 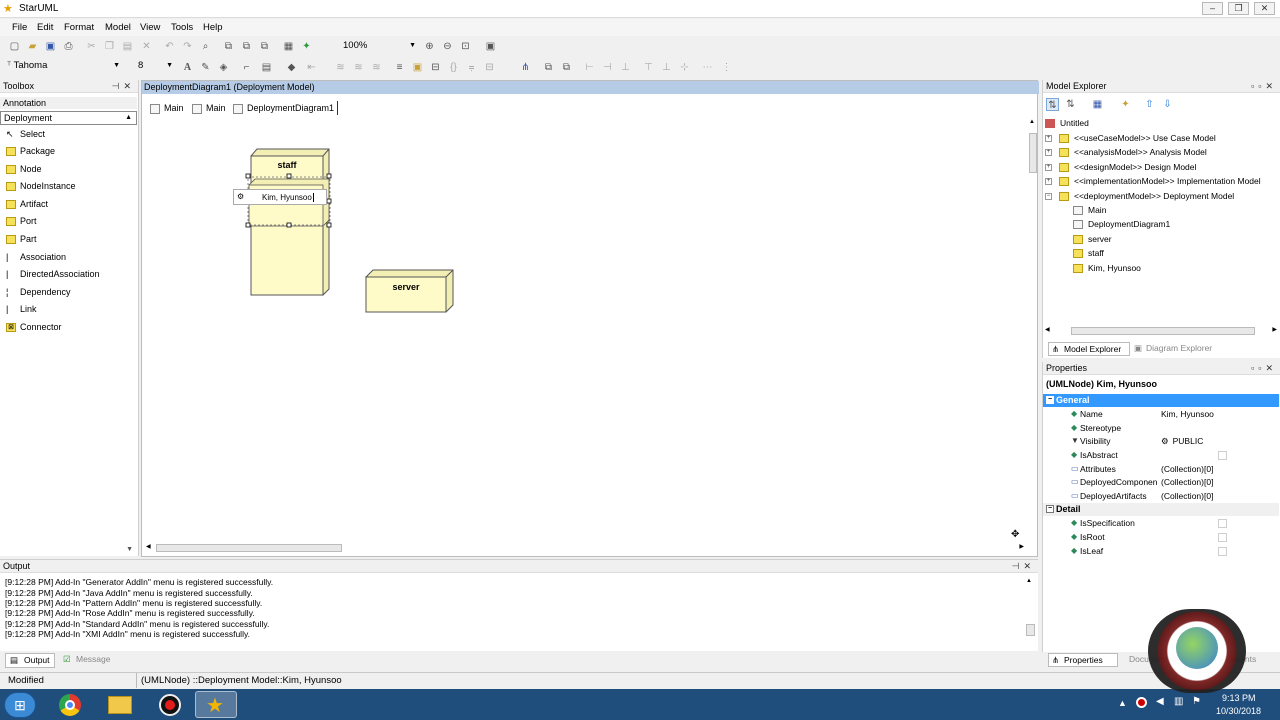 What do you see at coordinates (1127, 167) in the screenshot?
I see `tree-design-model: <<designModel>> Design Model` at bounding box center [1127, 167].